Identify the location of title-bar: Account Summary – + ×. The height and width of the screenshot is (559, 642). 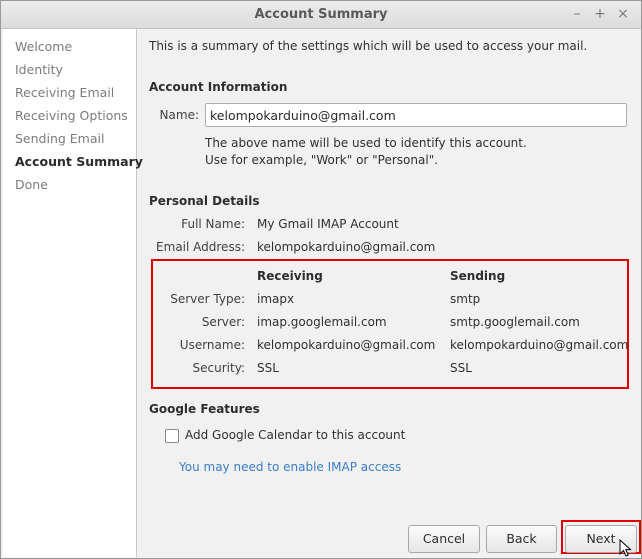
(321, 15).